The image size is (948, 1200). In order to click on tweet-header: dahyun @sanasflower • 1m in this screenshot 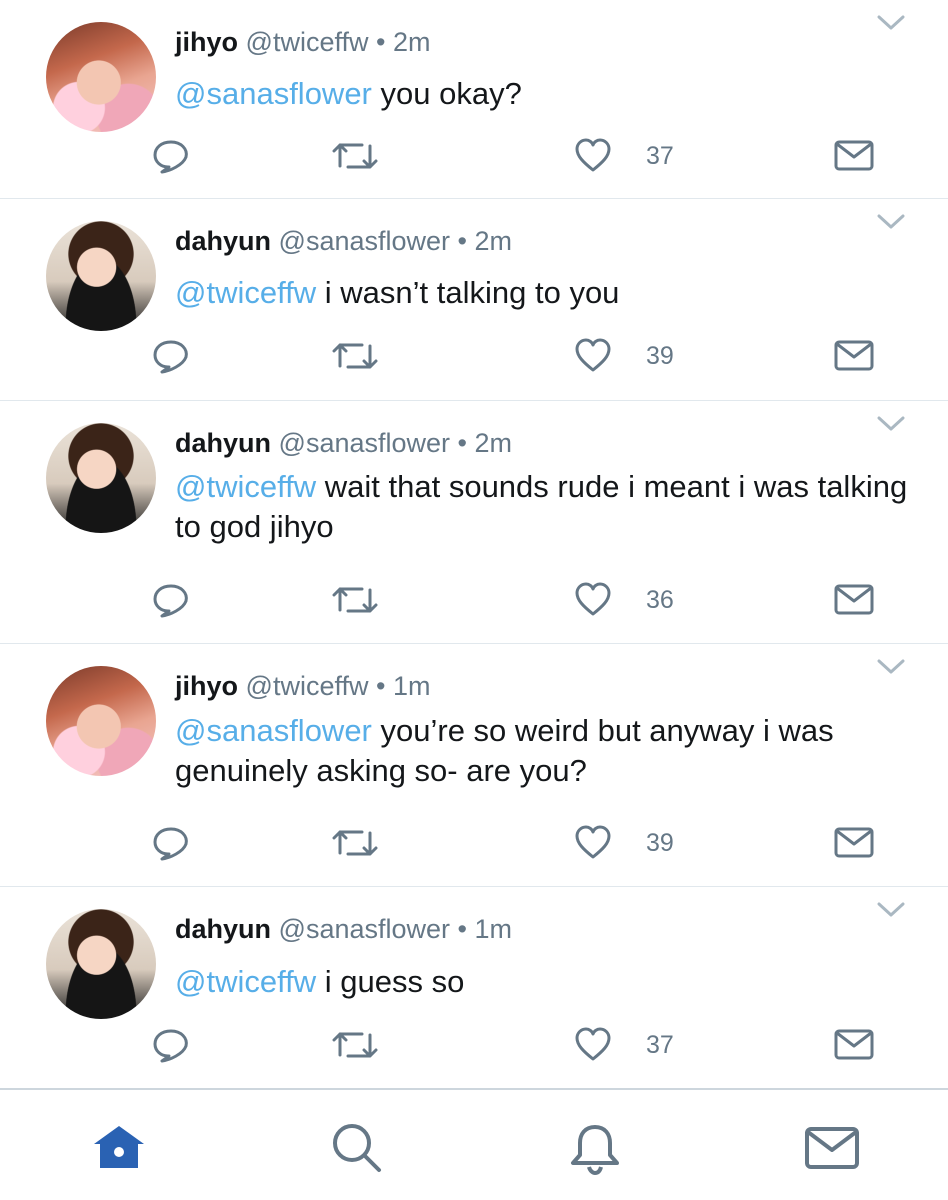, I will do `click(343, 929)`.